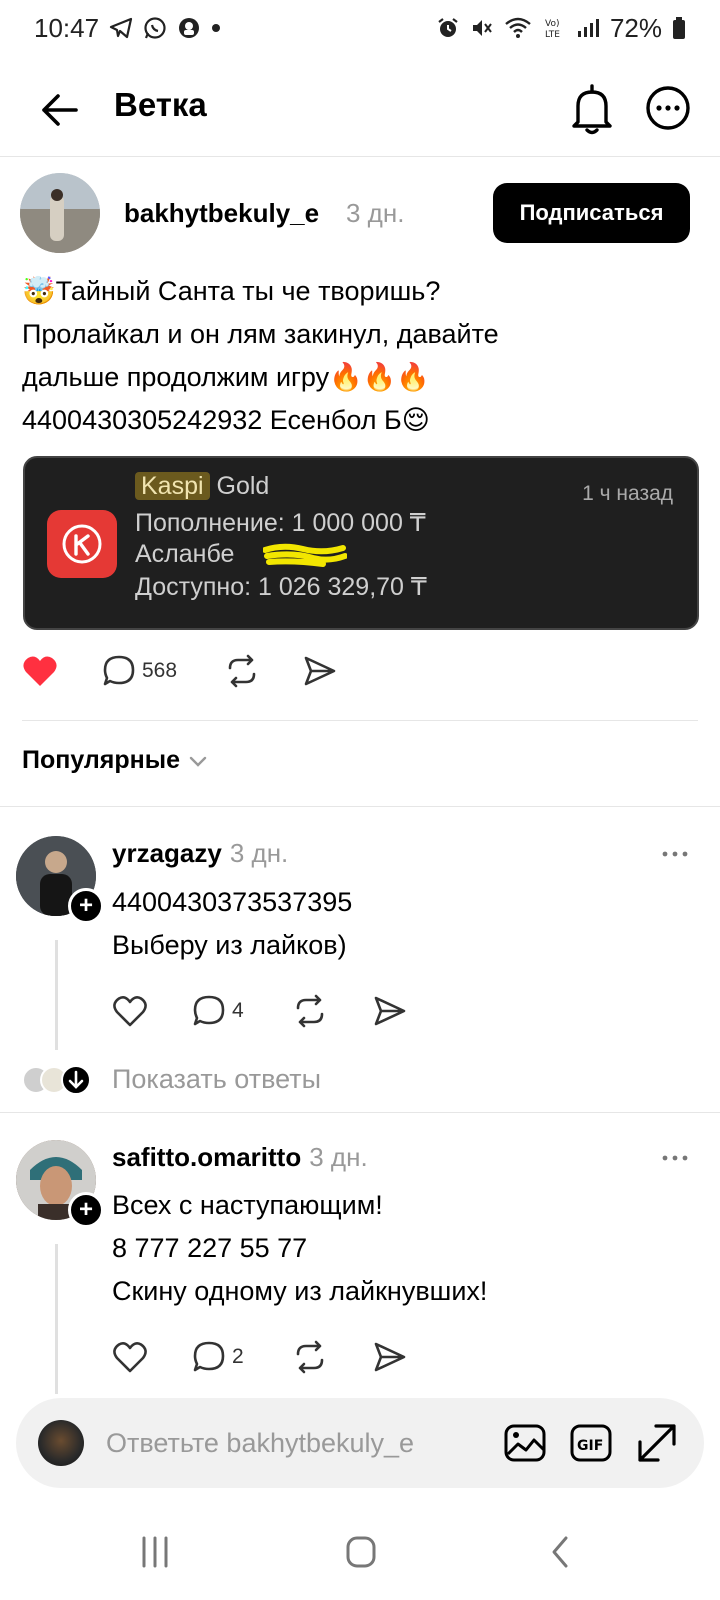  What do you see at coordinates (375, 213) in the screenshot?
I see `post-time: 3 дн.` at bounding box center [375, 213].